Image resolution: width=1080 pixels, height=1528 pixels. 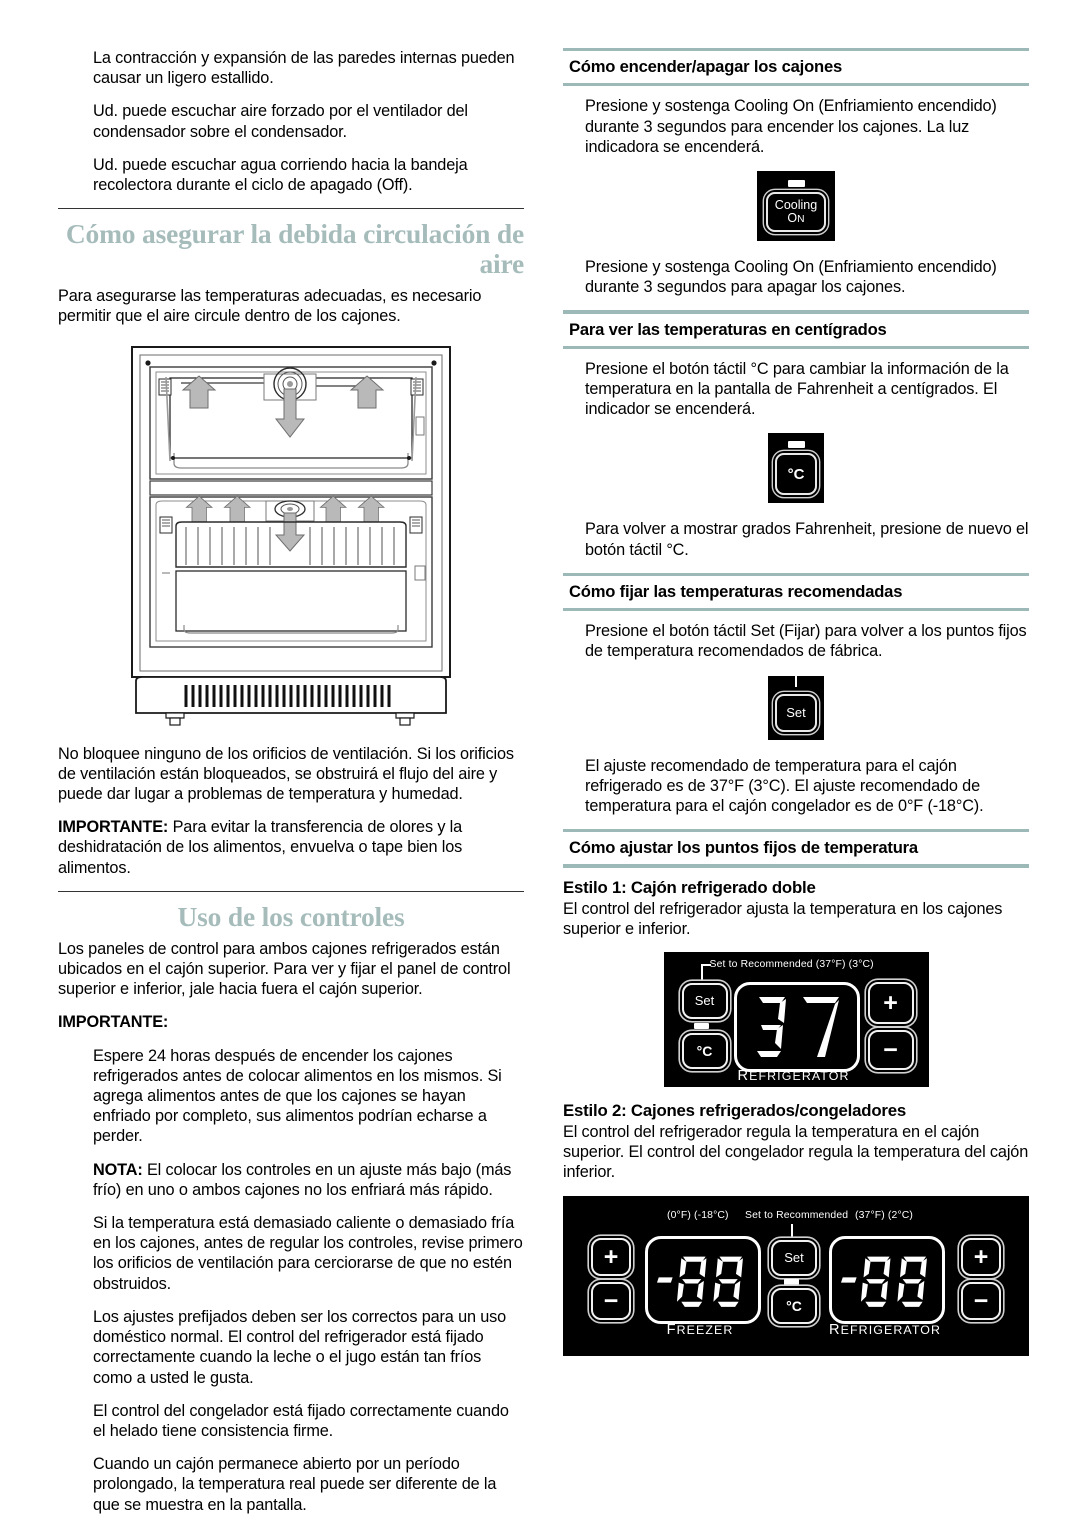 I want to click on callout-leader-horizontal-icon, so click(x=706, y=964).